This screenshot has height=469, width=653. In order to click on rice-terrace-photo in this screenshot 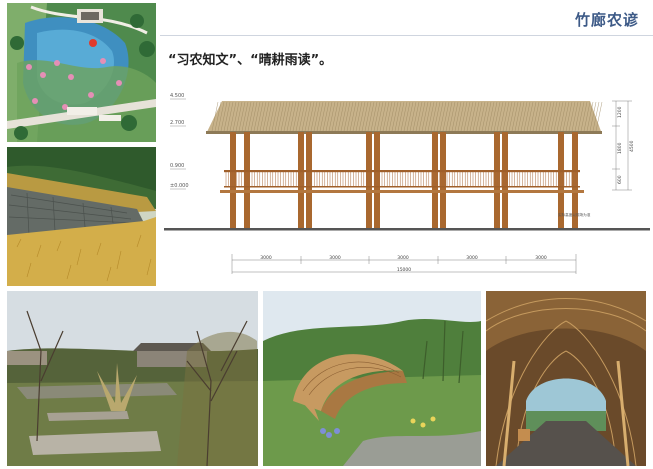, I will do `click(81, 216)`.